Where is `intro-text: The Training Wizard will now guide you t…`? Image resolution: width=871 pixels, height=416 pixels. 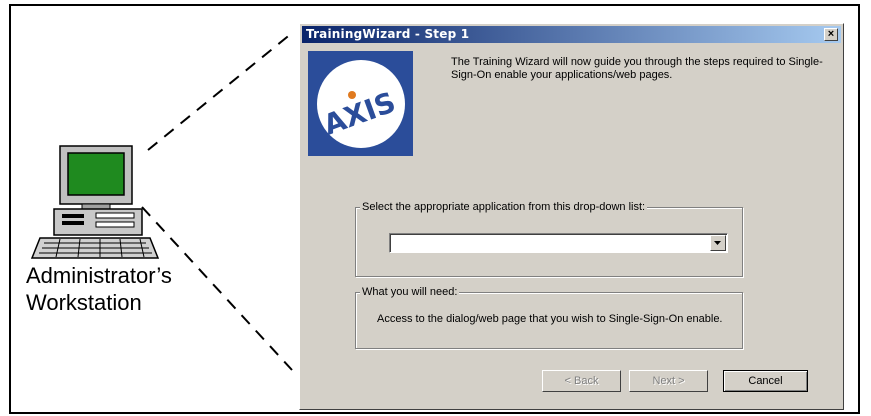
intro-text: The Training Wizard will now guide you t… is located at coordinates (637, 68).